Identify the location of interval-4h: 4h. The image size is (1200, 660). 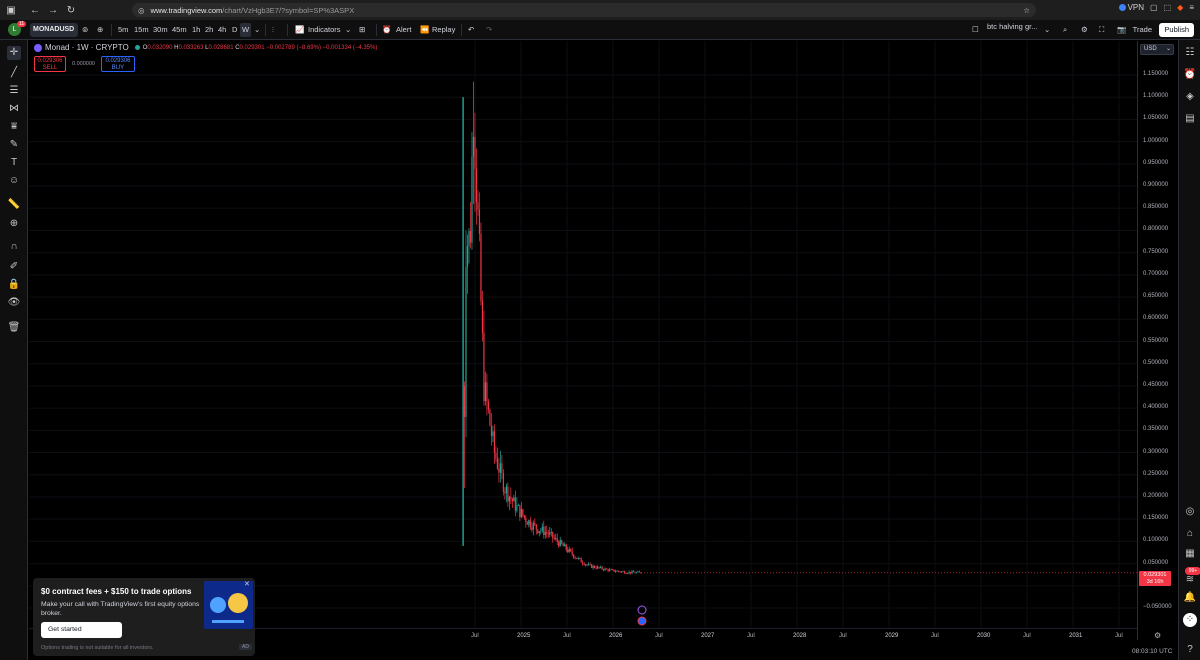
(222, 30).